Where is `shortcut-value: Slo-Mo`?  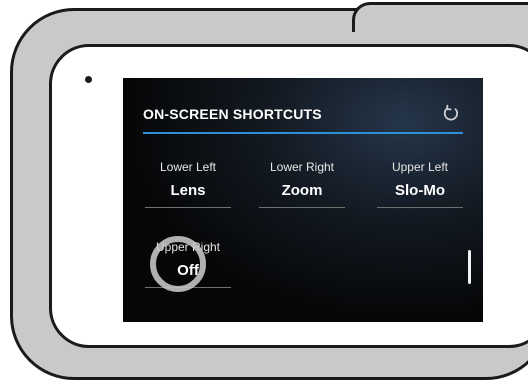 shortcut-value: Slo-Mo is located at coordinates (420, 190).